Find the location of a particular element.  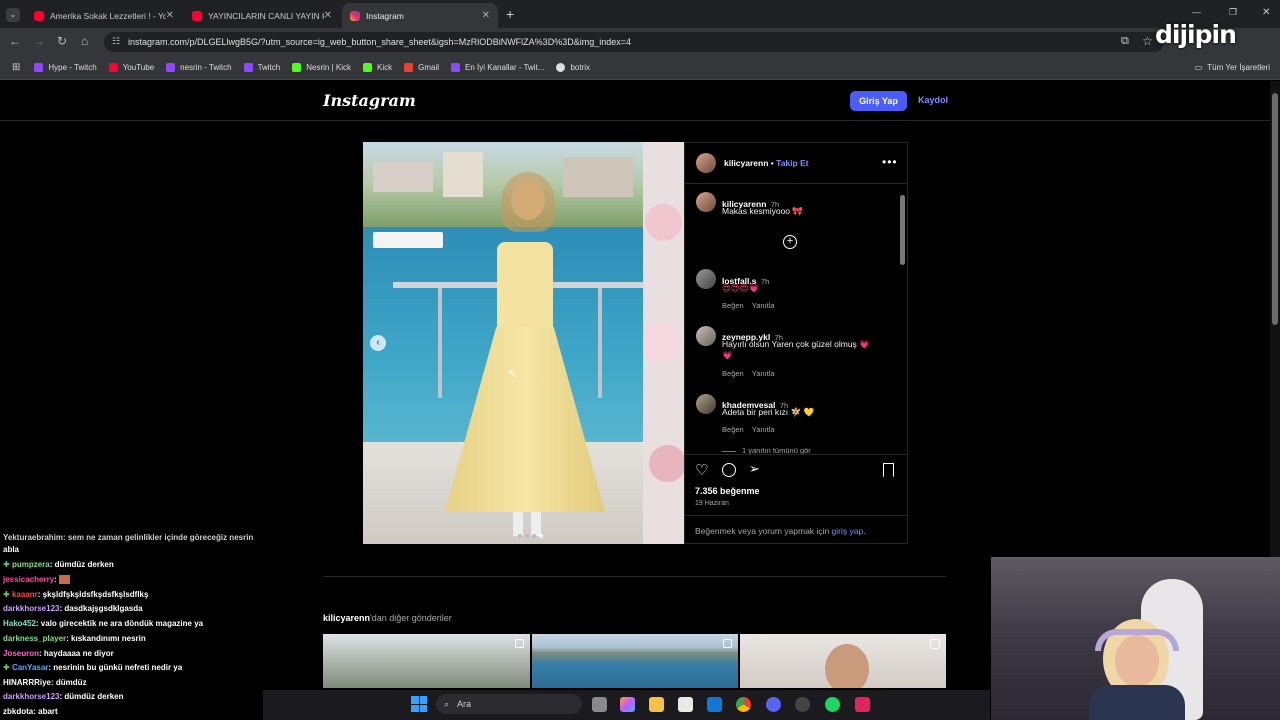

tab-youtube-2: YAYINCILARIN CANLI YAYIN KAZ ✕ is located at coordinates (262, 15).